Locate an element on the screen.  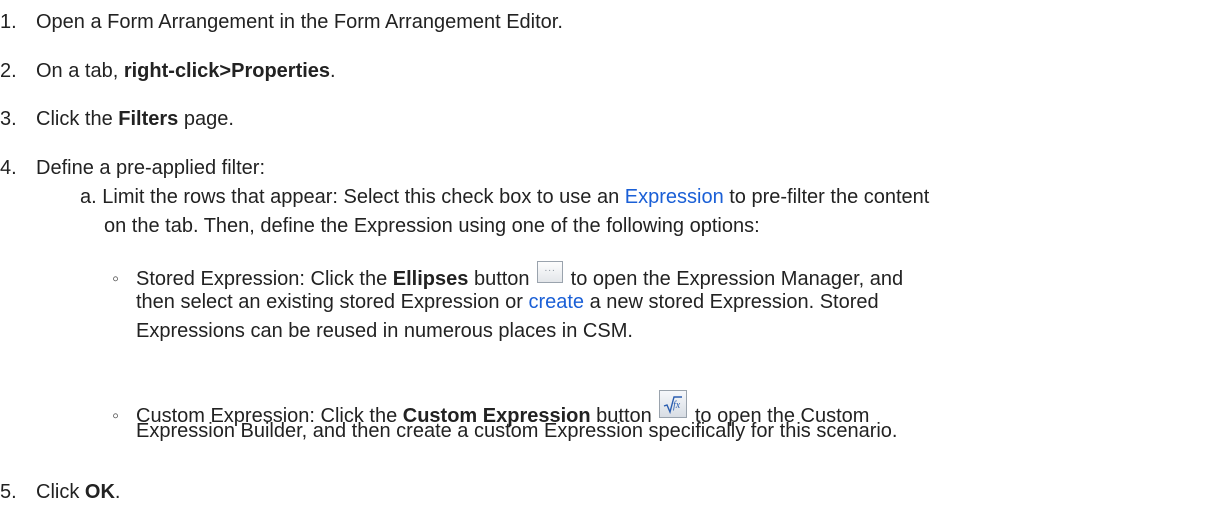
ellipses-button-icon is located at coordinates (550, 272).